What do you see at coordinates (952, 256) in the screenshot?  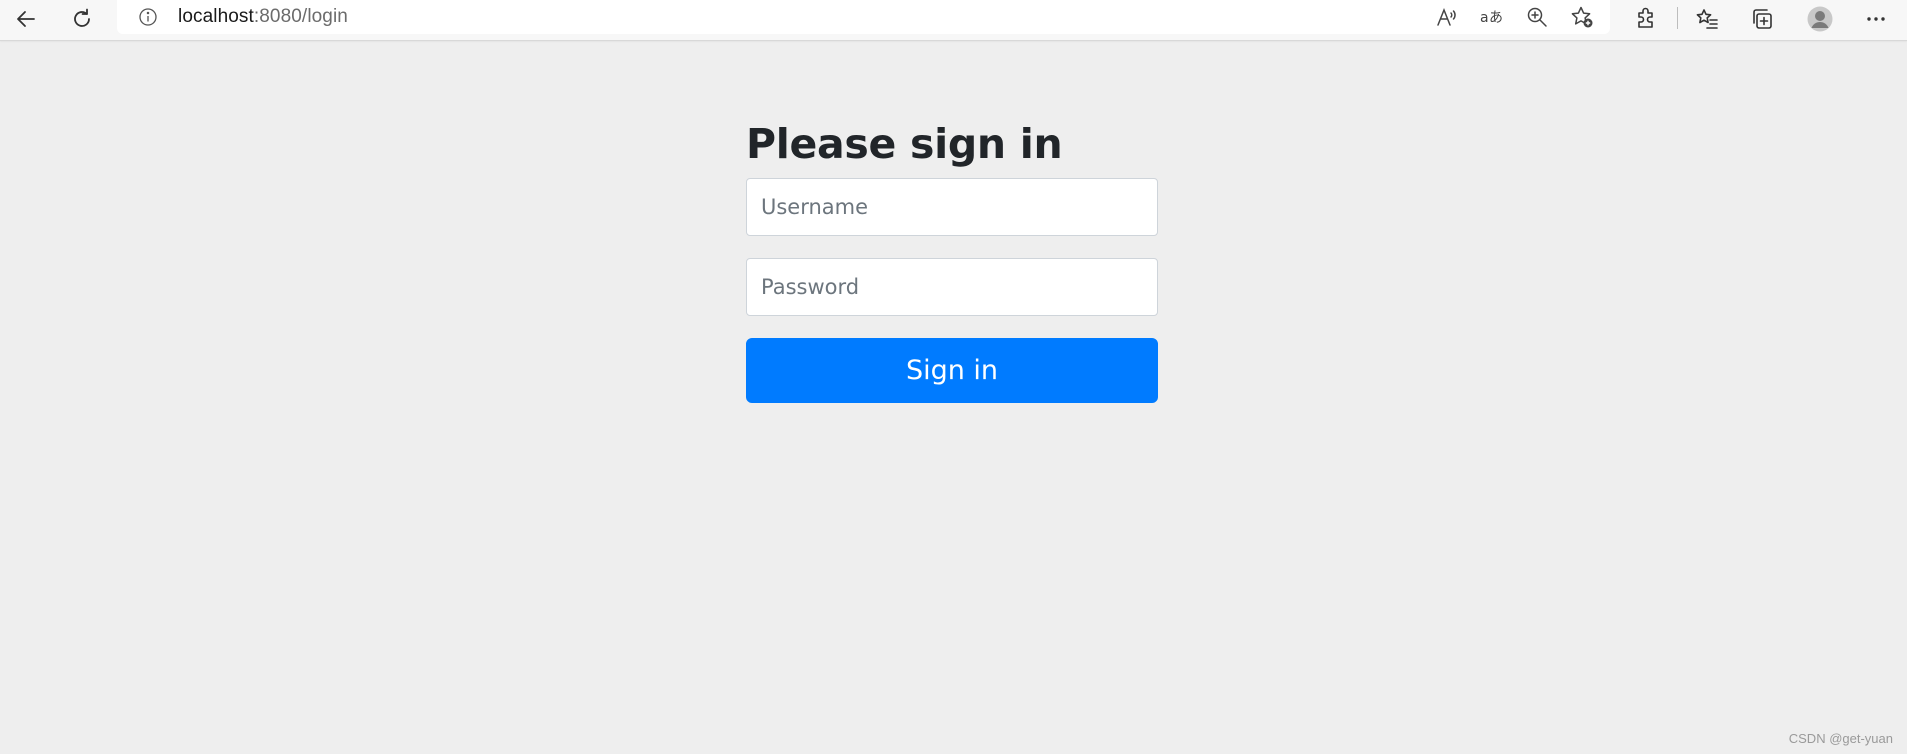 I see `login-form: Please sign in Sign in` at bounding box center [952, 256].